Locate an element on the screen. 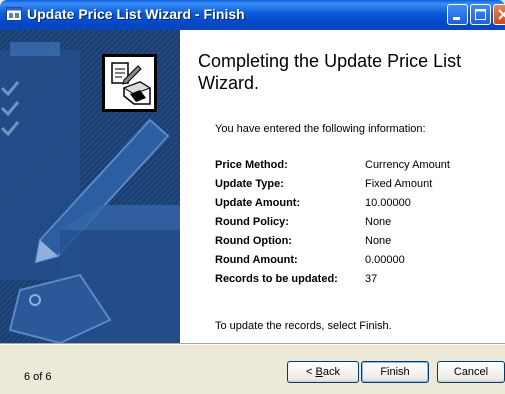  summary-value: Fixed Amount is located at coordinates (399, 184).